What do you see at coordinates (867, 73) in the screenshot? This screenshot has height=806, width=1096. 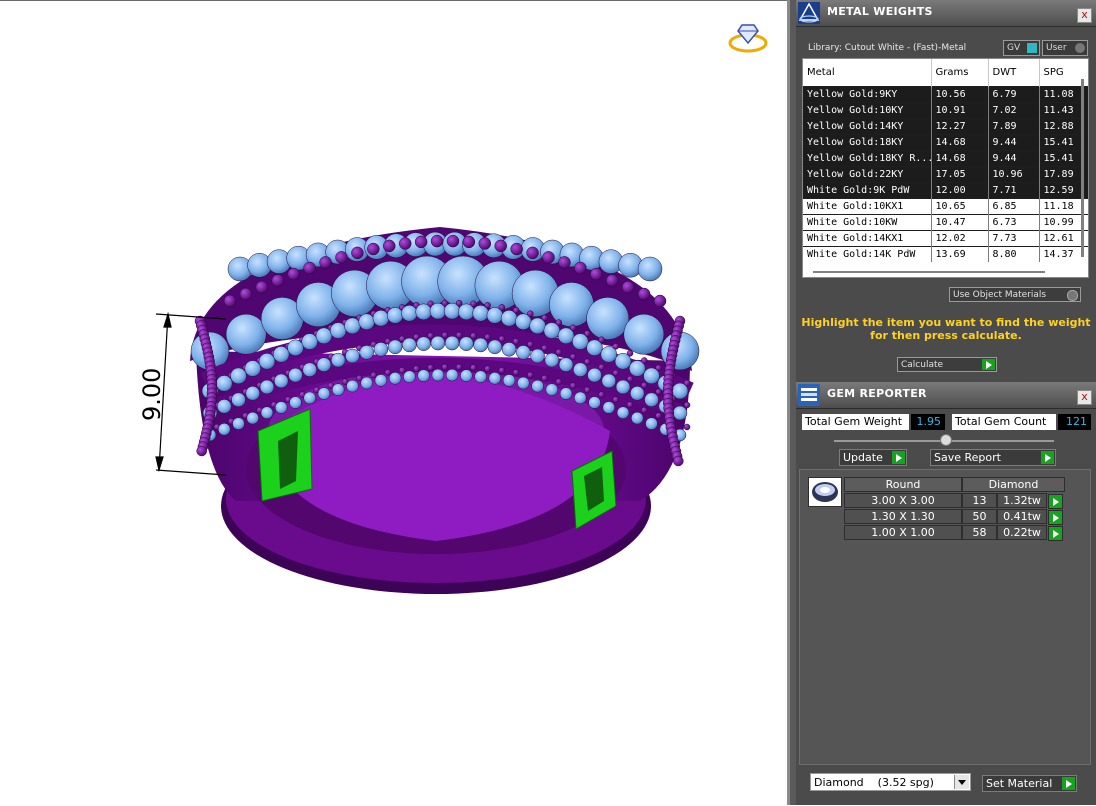 I see `column-header-metal: Metal` at bounding box center [867, 73].